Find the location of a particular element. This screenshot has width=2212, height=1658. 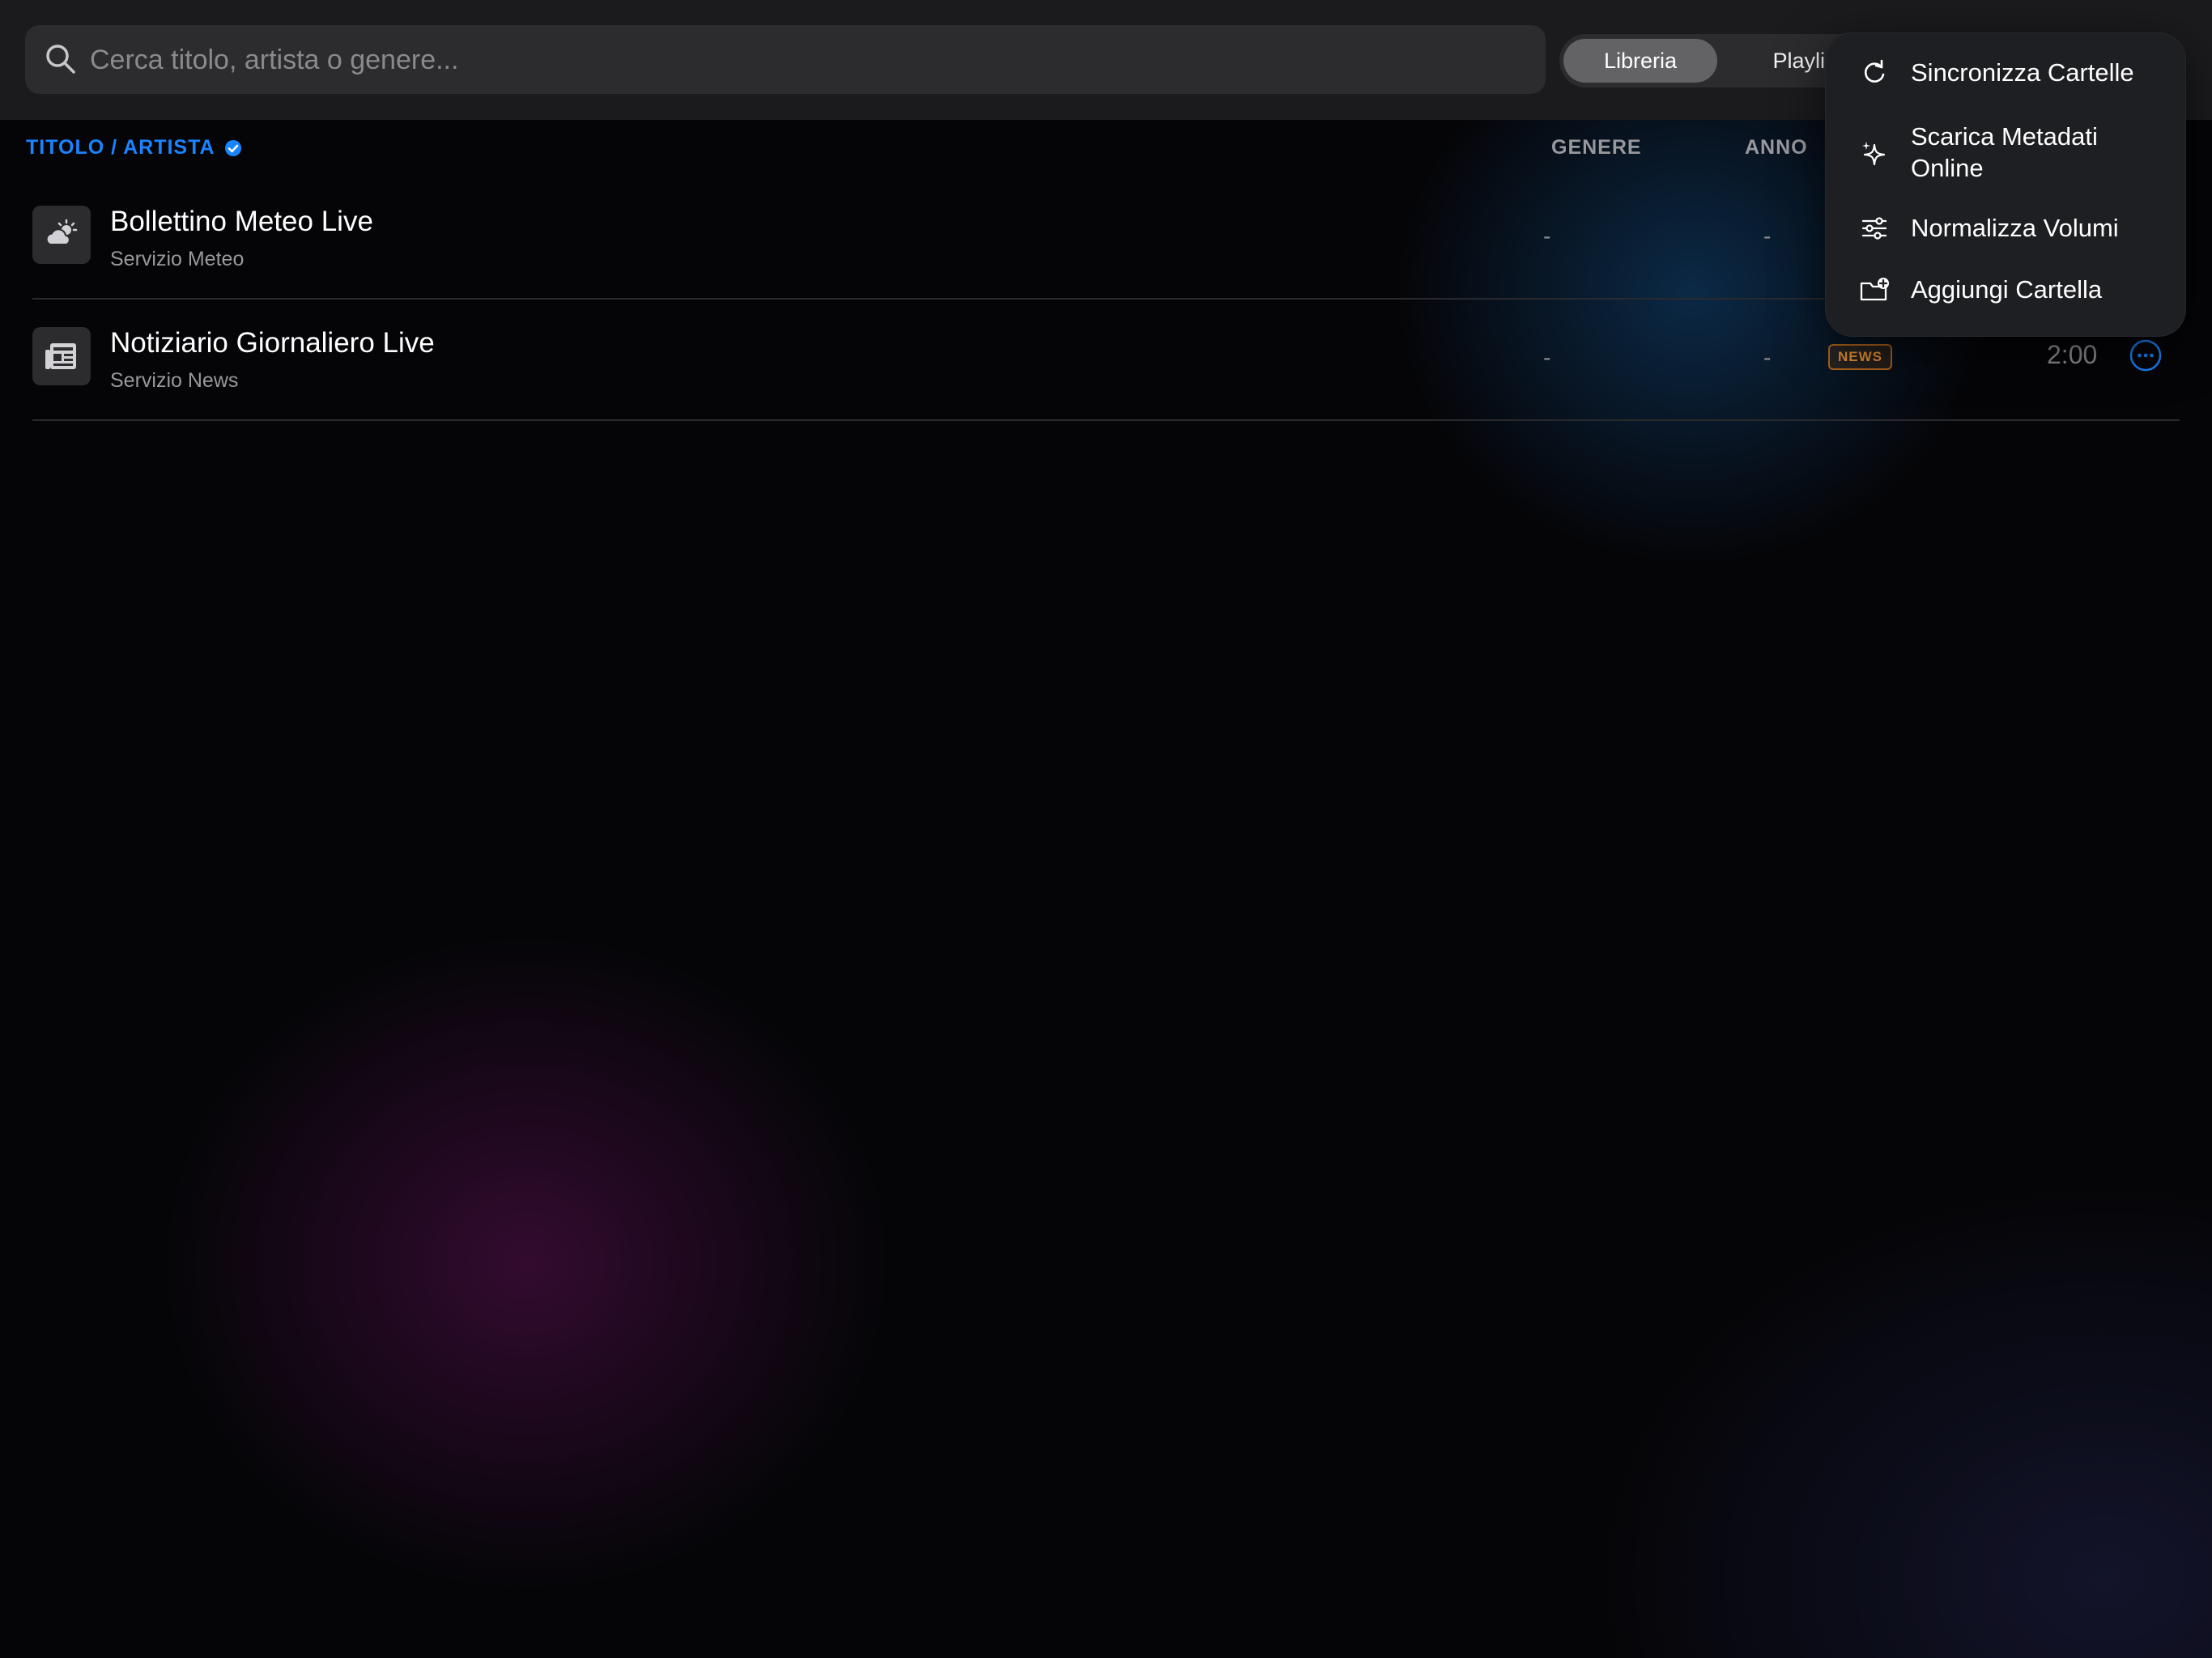

menu-item-label: Sincronizza Cartelle is located at coordinates (2023, 72).